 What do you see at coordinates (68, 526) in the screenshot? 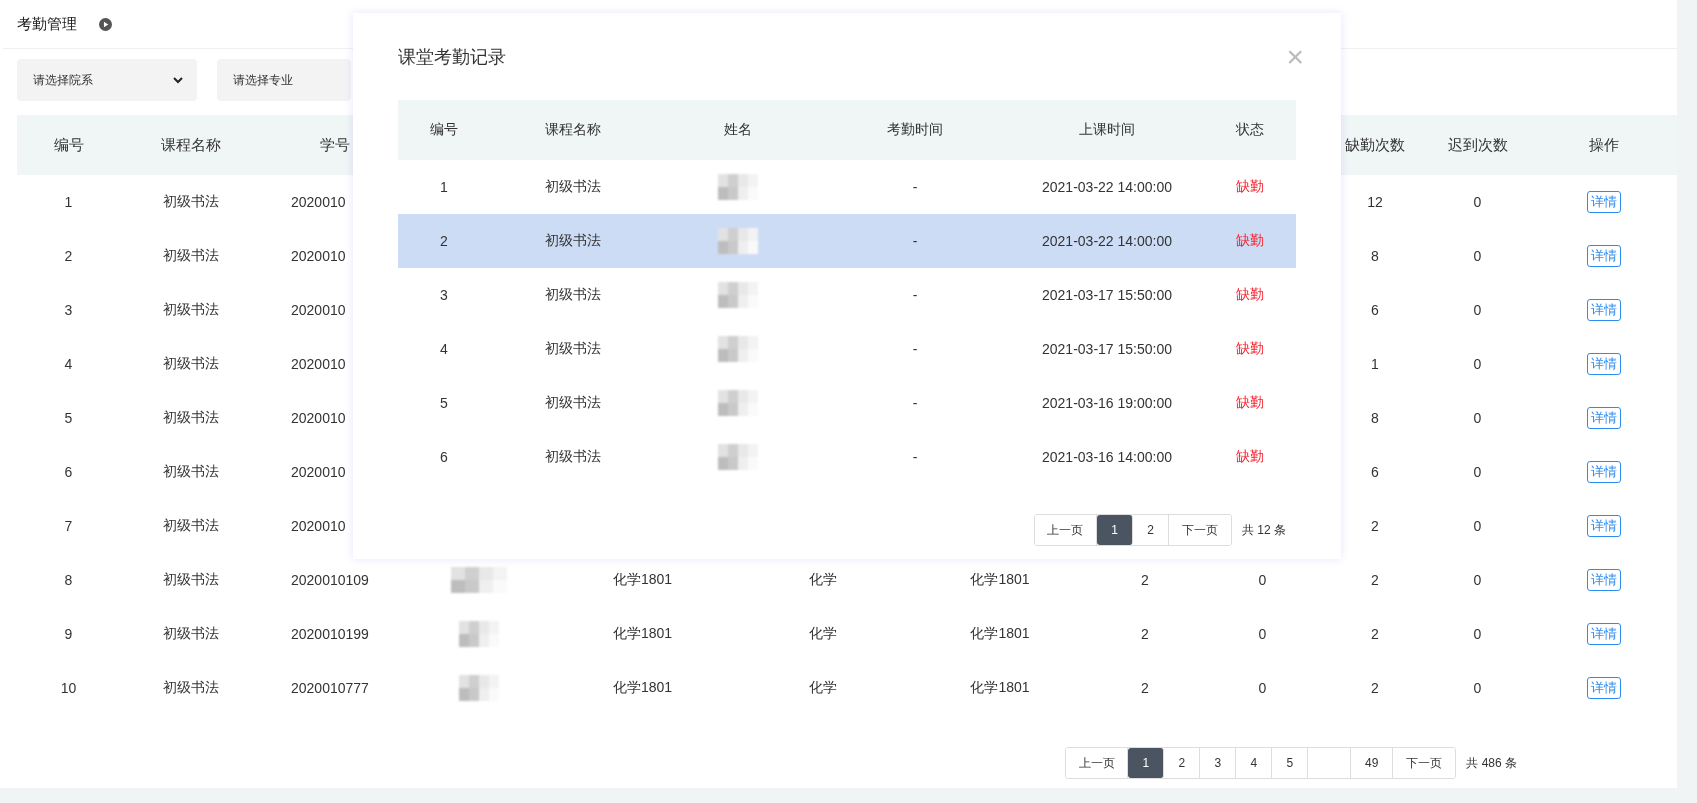
I see `table-cell: 7` at bounding box center [68, 526].